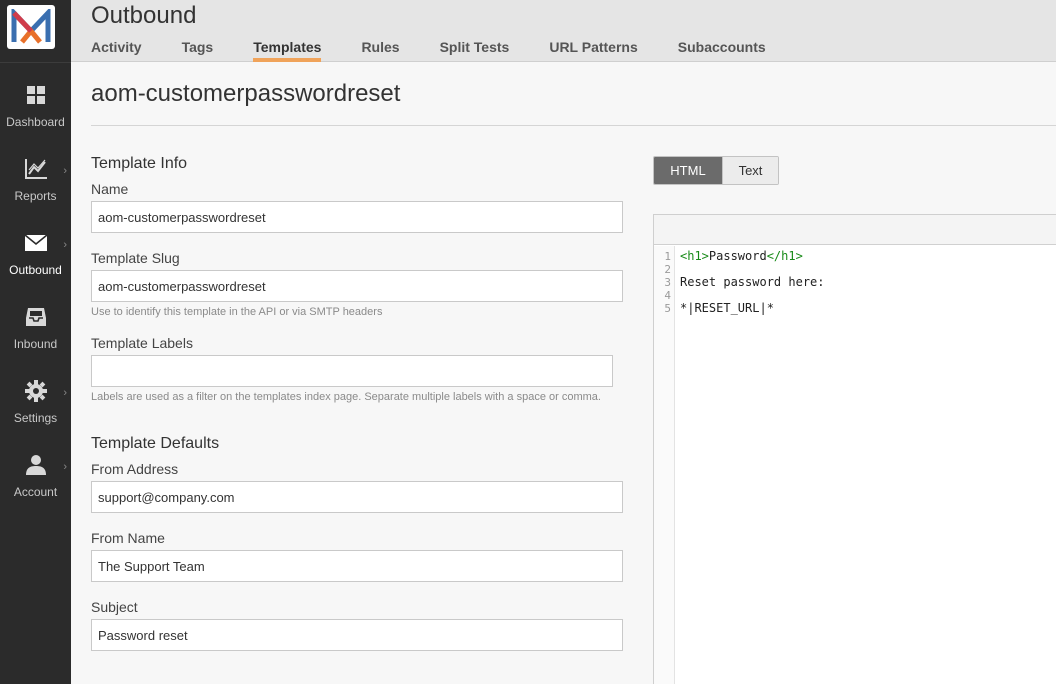  I want to click on template-slug-input, so click(357, 286).